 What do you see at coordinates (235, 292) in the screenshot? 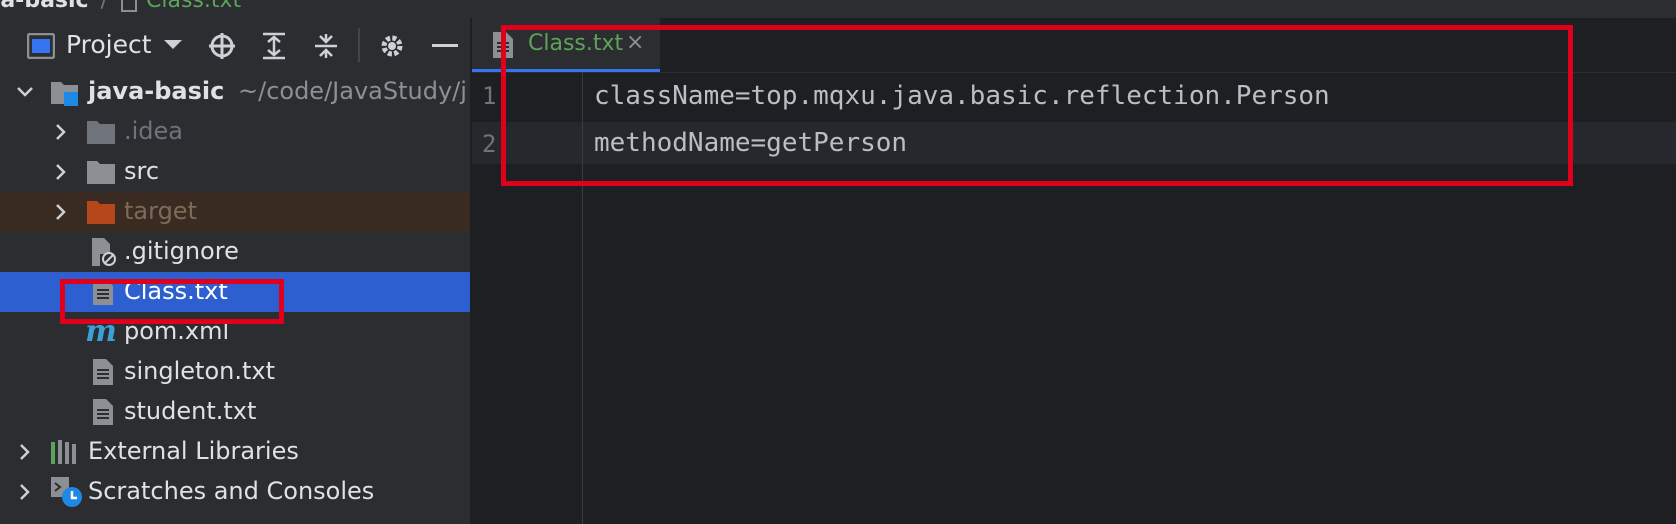
I see `tree-item-class-txt: Class.txt` at bounding box center [235, 292].